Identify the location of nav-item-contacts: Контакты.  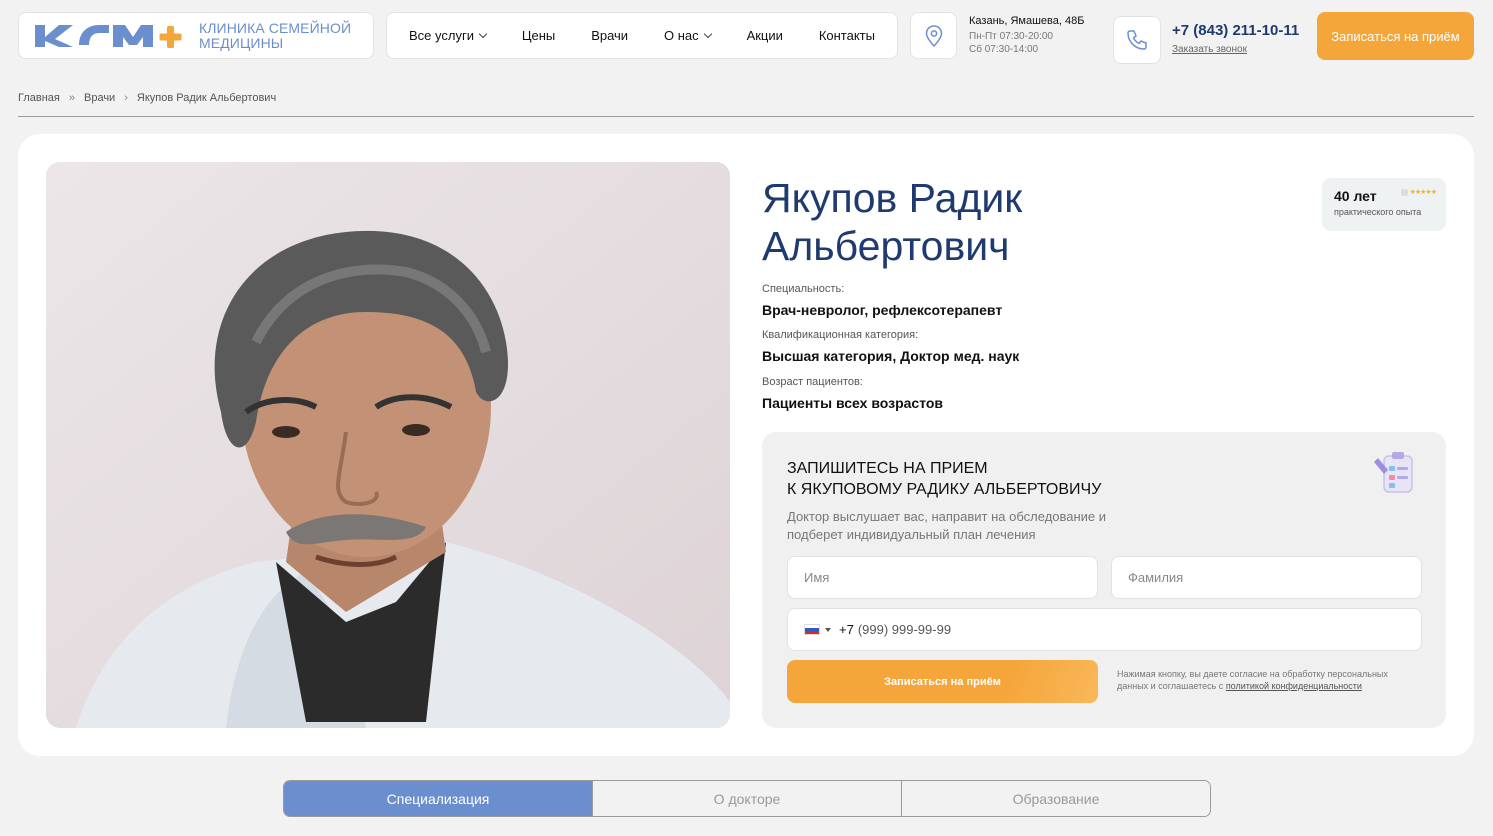
(847, 35).